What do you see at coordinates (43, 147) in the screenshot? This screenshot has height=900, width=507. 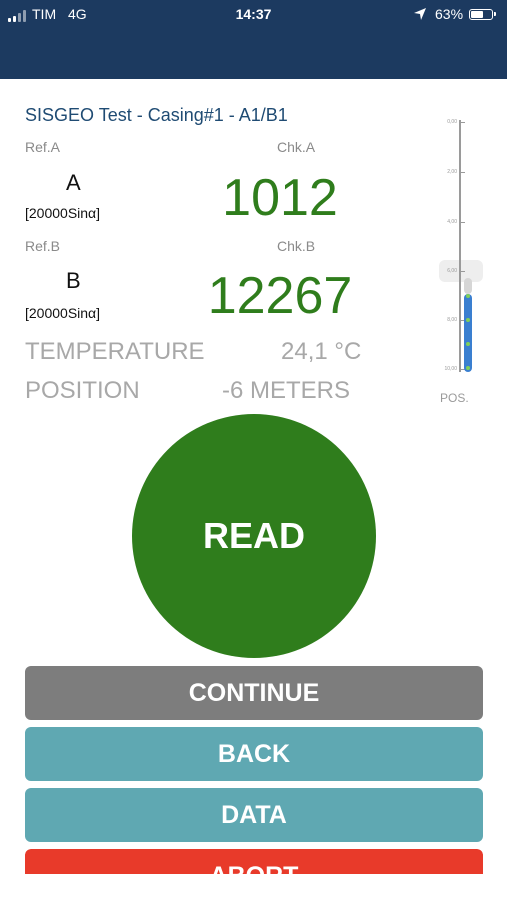 I see `ref-a-label: Ref.A` at bounding box center [43, 147].